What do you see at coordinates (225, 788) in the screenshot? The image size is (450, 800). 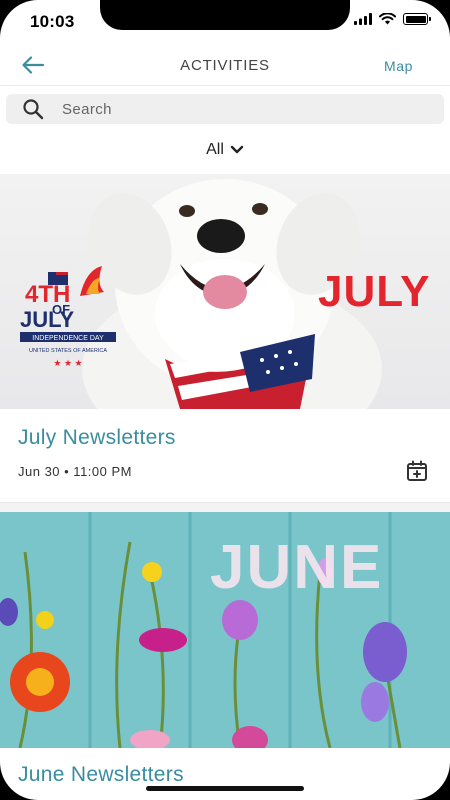 I see `home-indicator` at bounding box center [225, 788].